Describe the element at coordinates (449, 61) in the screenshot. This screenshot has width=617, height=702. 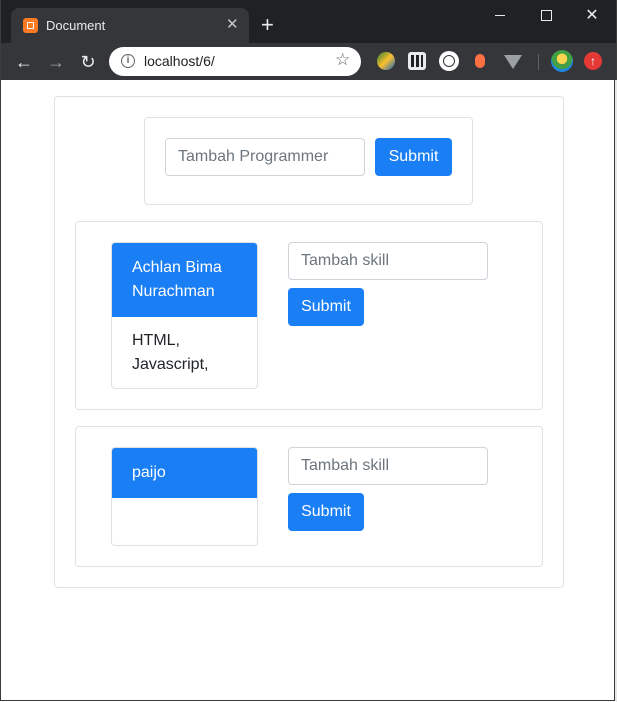
I see `extension-circle-icon` at that location.